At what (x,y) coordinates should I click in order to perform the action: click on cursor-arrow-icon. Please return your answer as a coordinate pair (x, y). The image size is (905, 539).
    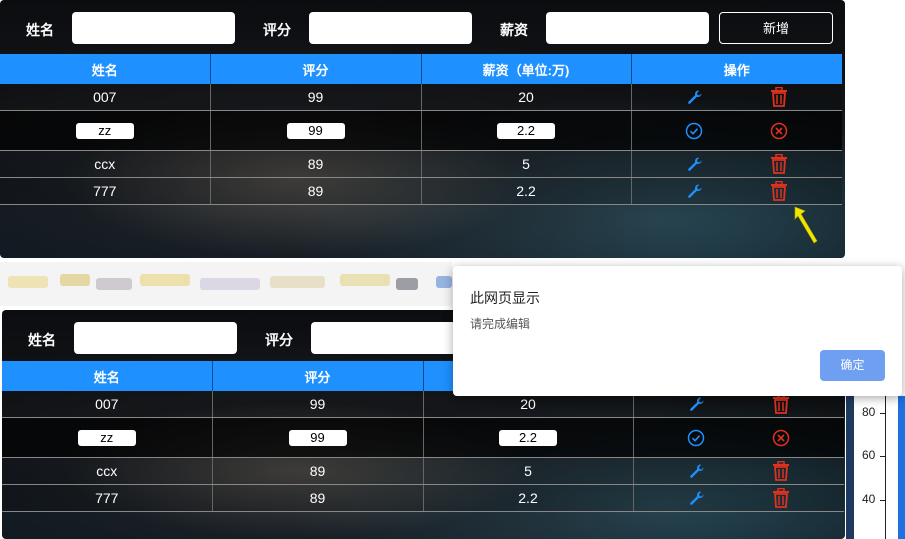
    Looking at the image, I should click on (806, 225).